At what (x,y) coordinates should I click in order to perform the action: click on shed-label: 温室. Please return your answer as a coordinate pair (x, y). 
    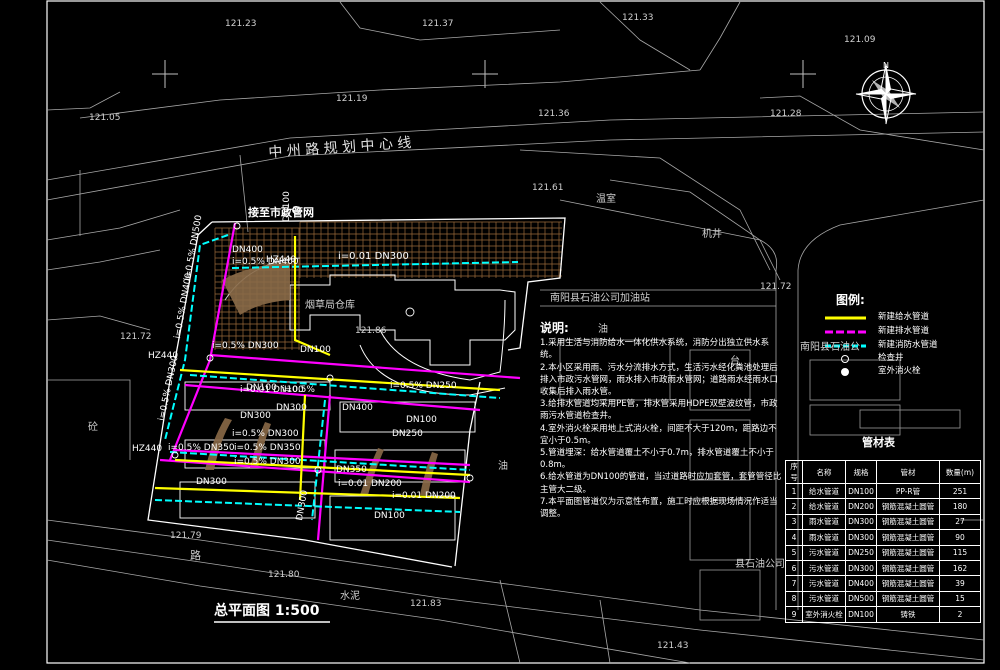
    Looking at the image, I should click on (606, 199).